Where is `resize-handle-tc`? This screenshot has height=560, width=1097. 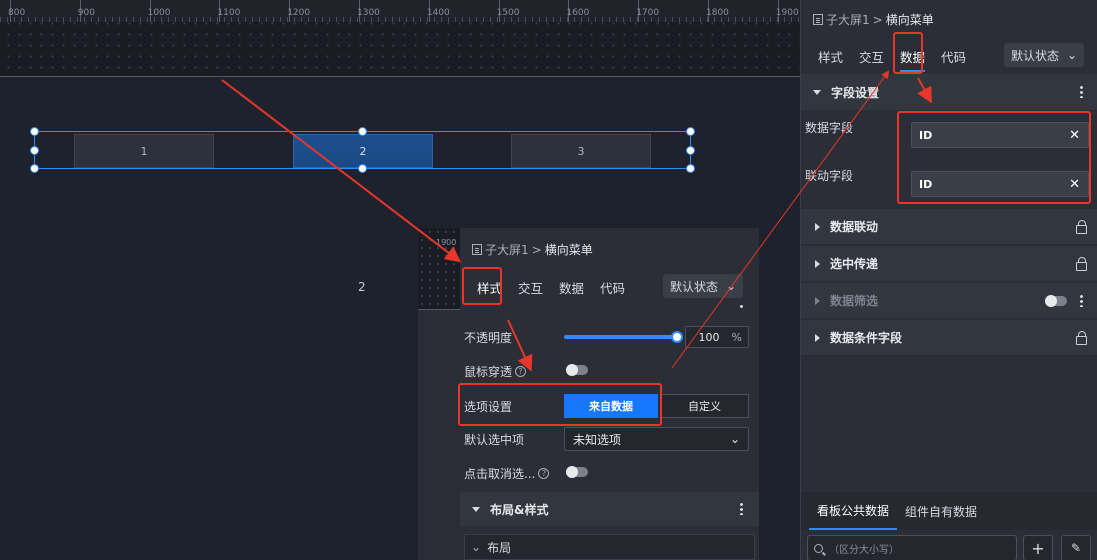
resize-handle-tc is located at coordinates (362, 131).